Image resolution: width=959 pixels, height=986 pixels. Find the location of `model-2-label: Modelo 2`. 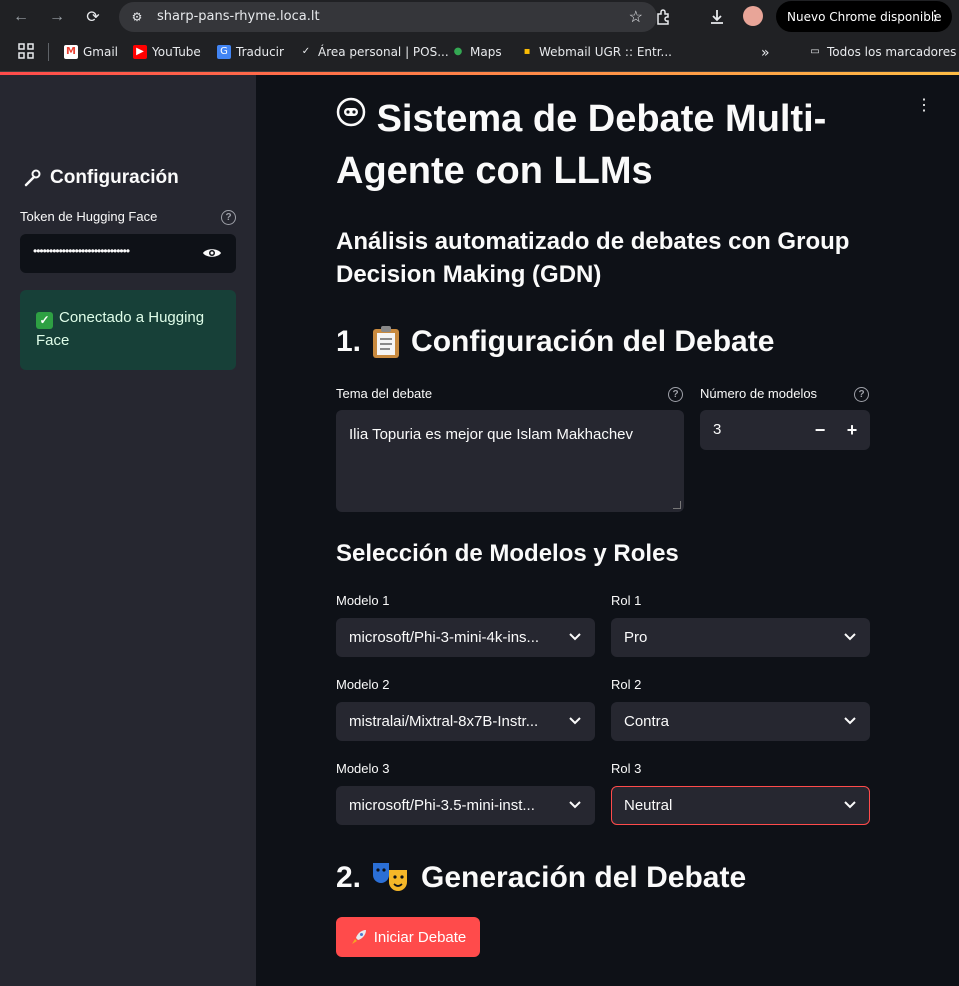

model-2-label: Modelo 2 is located at coordinates (363, 684).